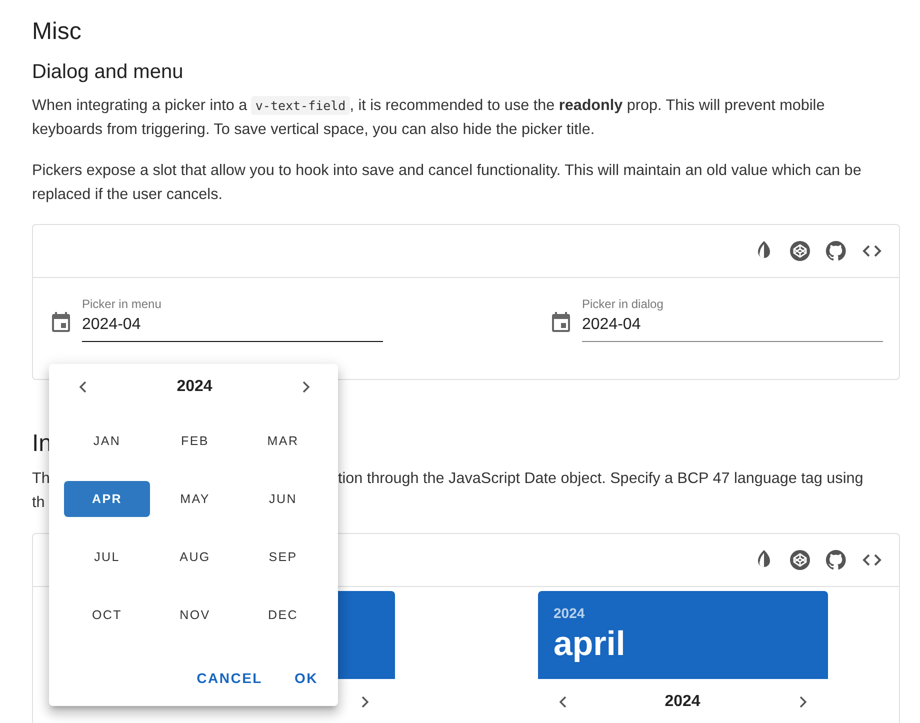  What do you see at coordinates (107, 441) in the screenshot?
I see `month-button: JAN` at bounding box center [107, 441].